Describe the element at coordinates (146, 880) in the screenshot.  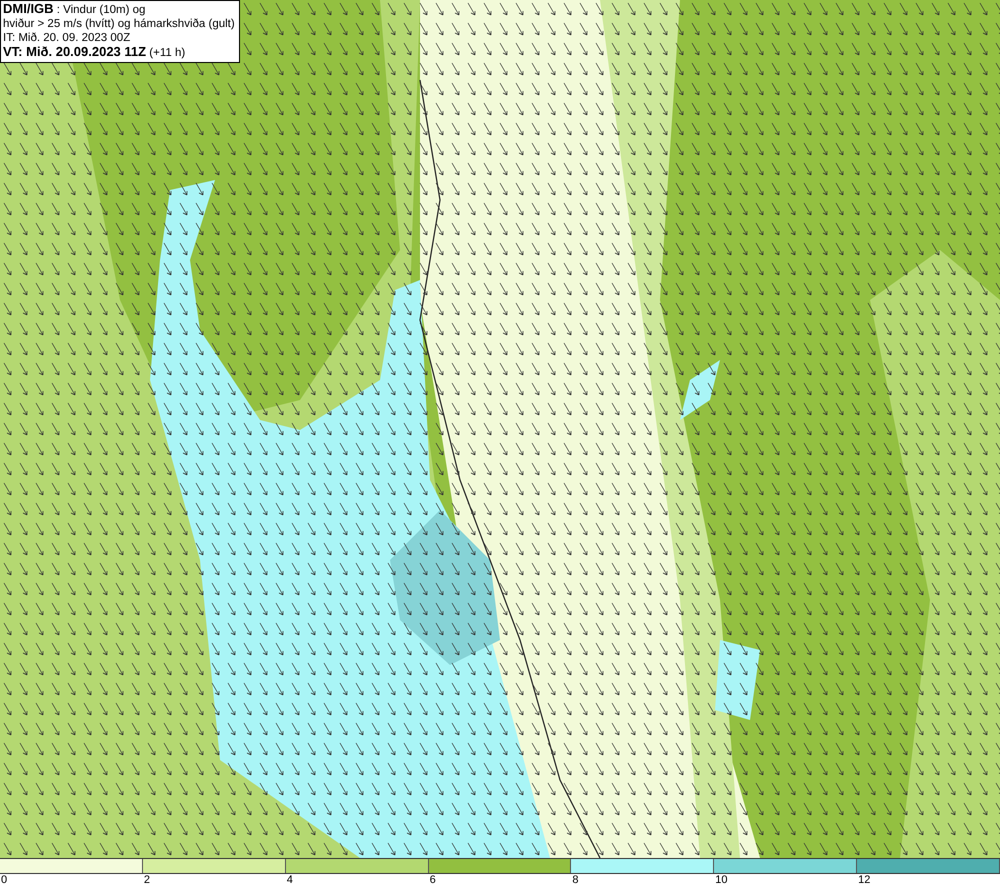
I see `scale-label: 2` at that location.